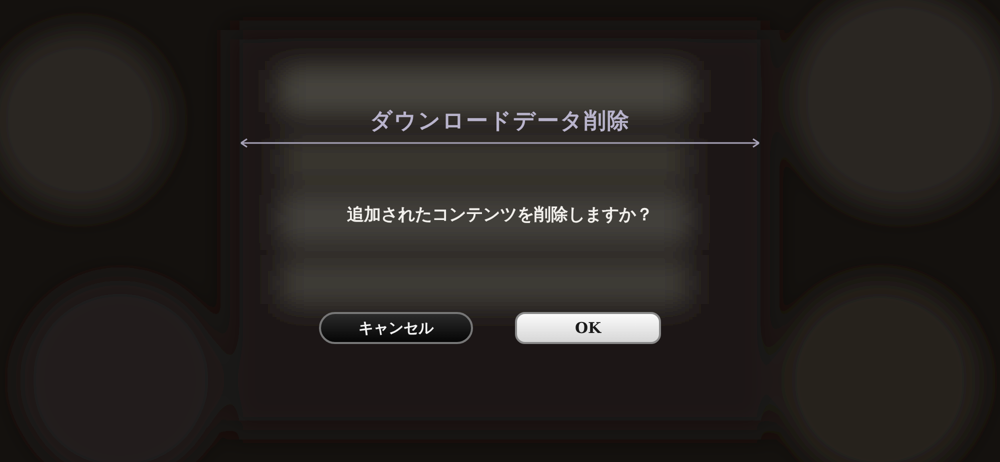  What do you see at coordinates (500, 121) in the screenshot?
I see `dialog-title: ダウンロードデータ削除` at bounding box center [500, 121].